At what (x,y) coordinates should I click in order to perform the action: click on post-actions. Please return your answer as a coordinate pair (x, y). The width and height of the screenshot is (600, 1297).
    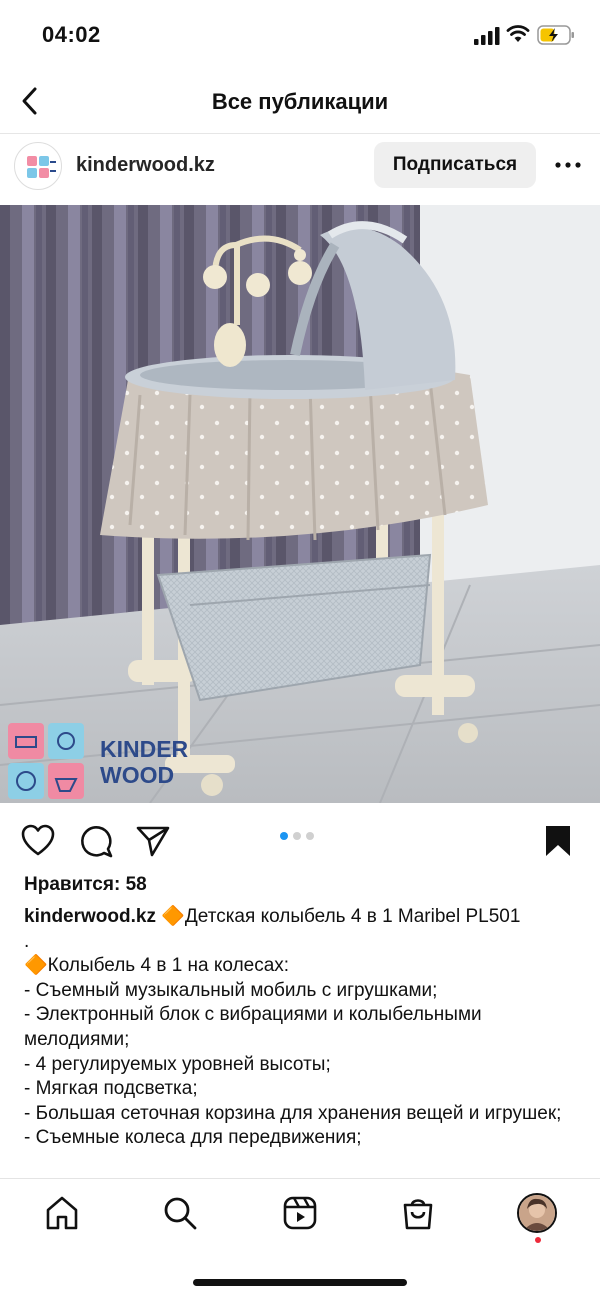
    Looking at the image, I should click on (300, 840).